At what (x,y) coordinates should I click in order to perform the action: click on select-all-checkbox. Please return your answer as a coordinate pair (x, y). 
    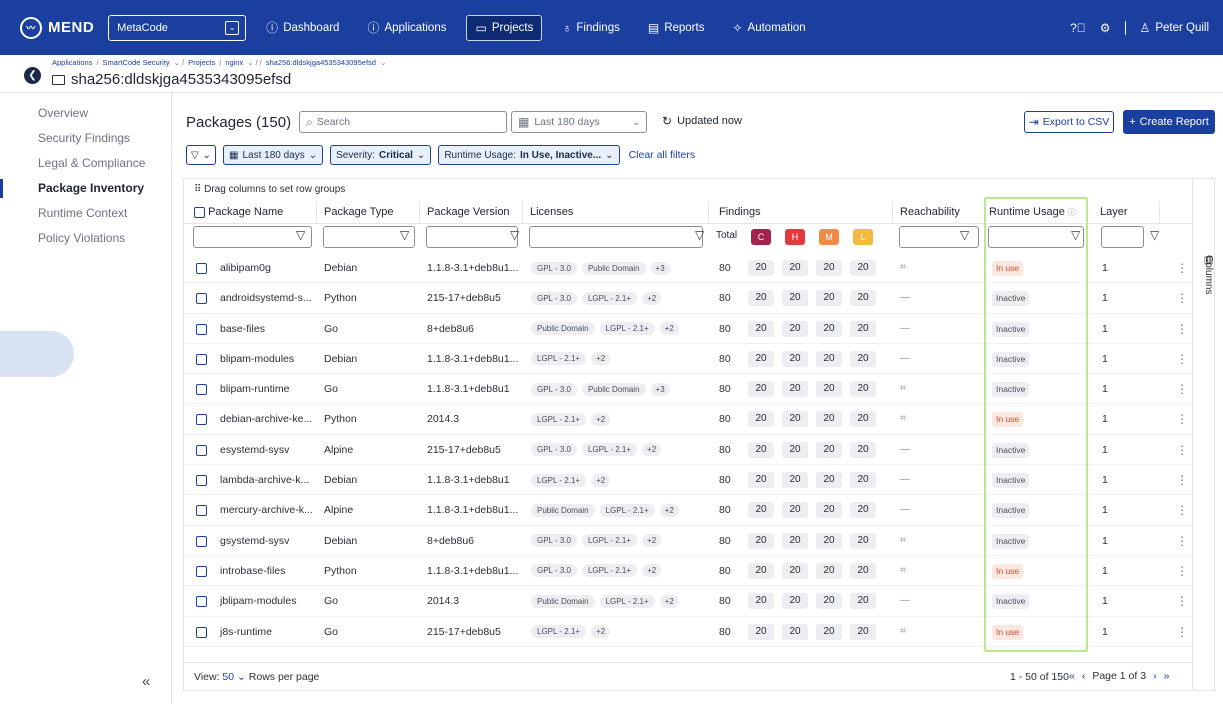
    Looking at the image, I should click on (199, 212).